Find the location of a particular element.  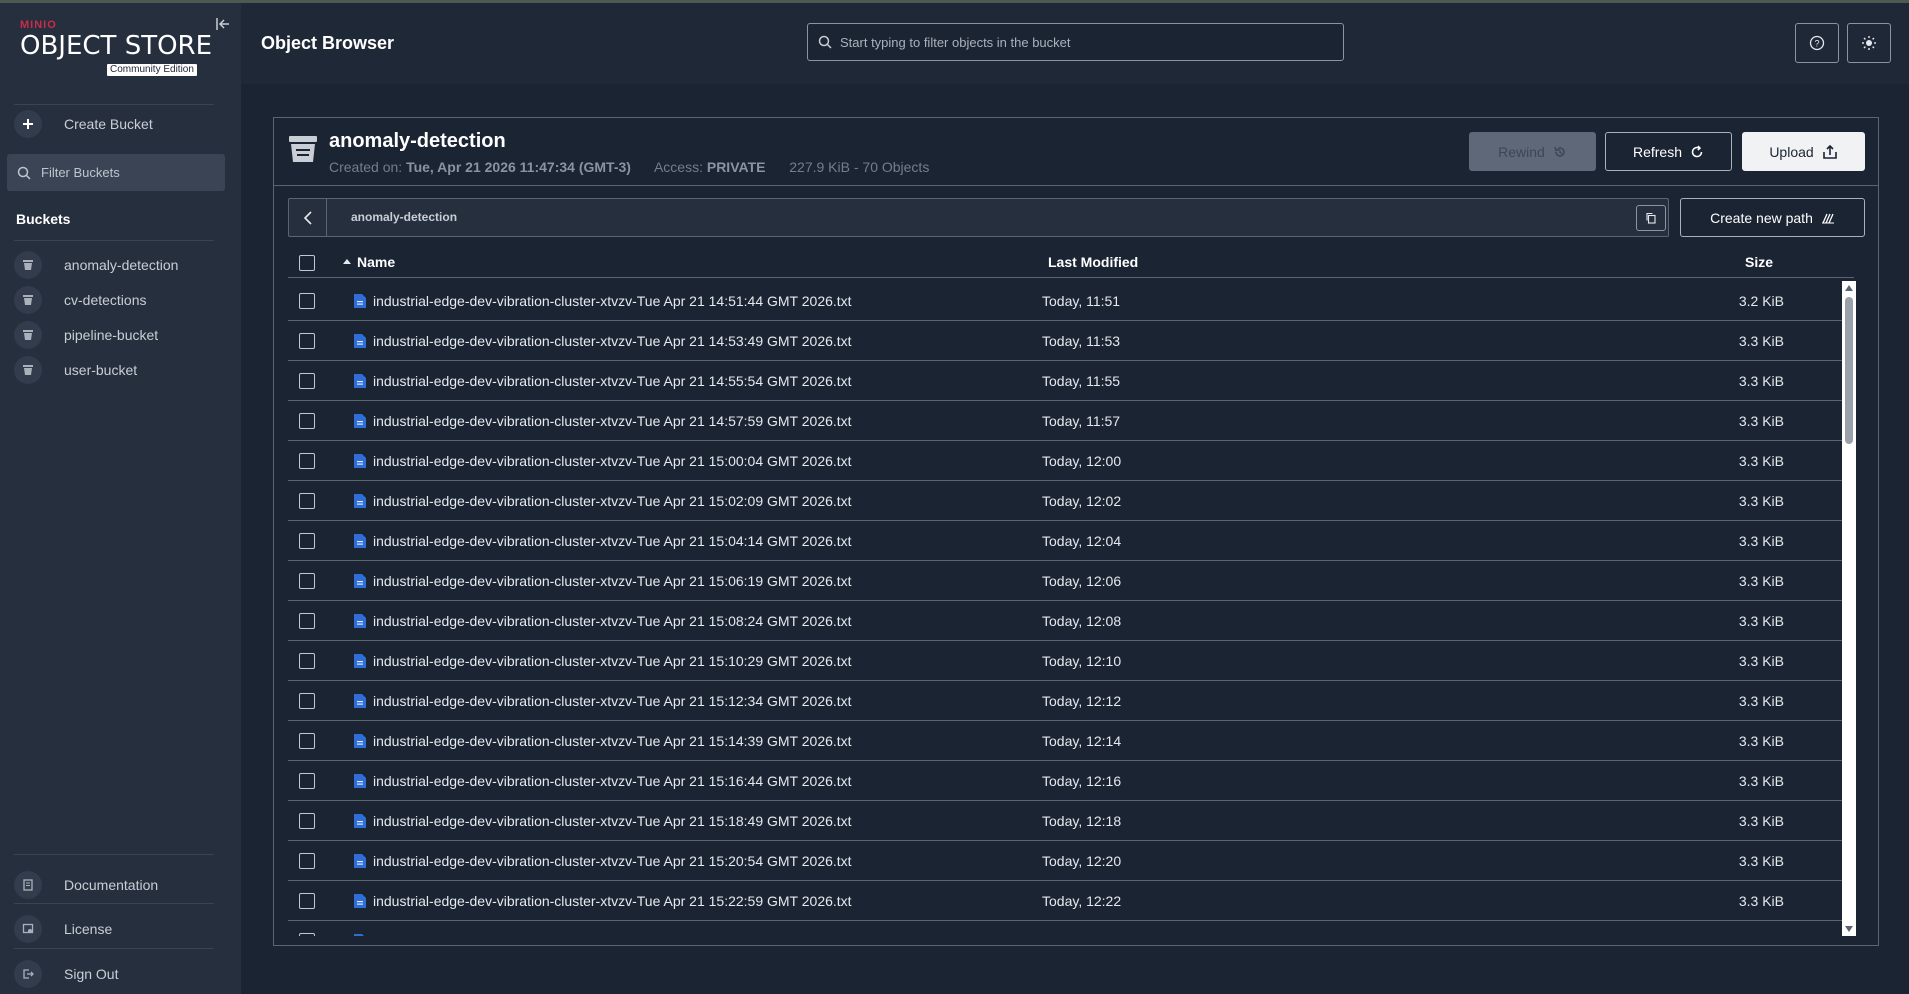

filter-buckets-placeholder: Filter Buckets is located at coordinates (80, 172).